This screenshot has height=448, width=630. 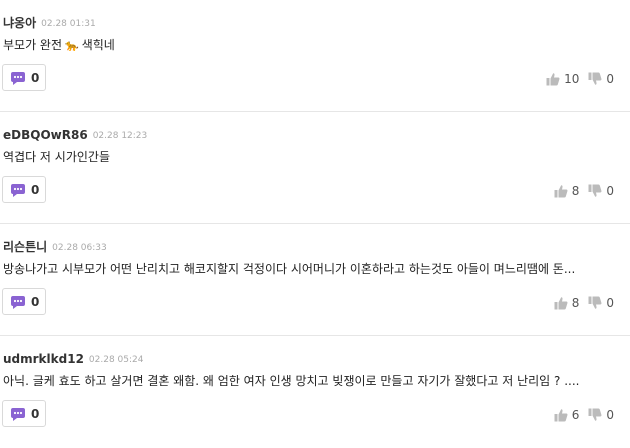 What do you see at coordinates (116, 360) in the screenshot?
I see `comment-time: 02.28 05:24` at bounding box center [116, 360].